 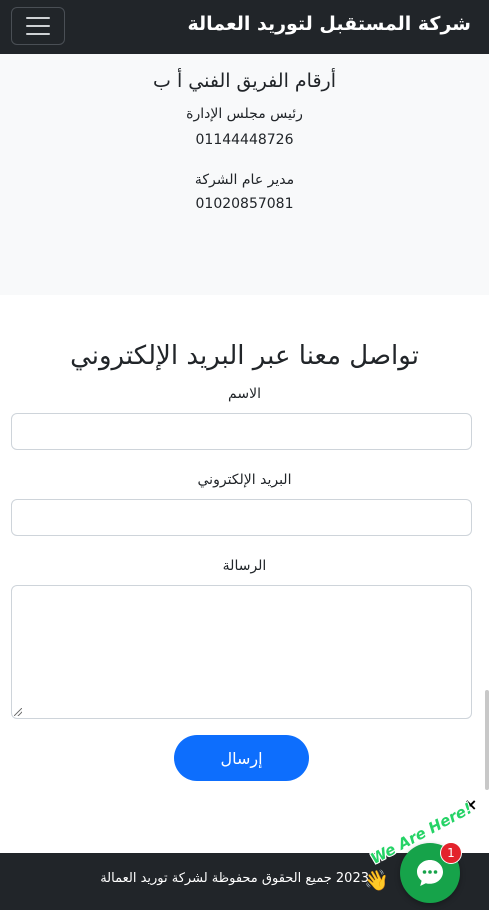 I want to click on waving-hand-icon: 👋, so click(x=376, y=880).